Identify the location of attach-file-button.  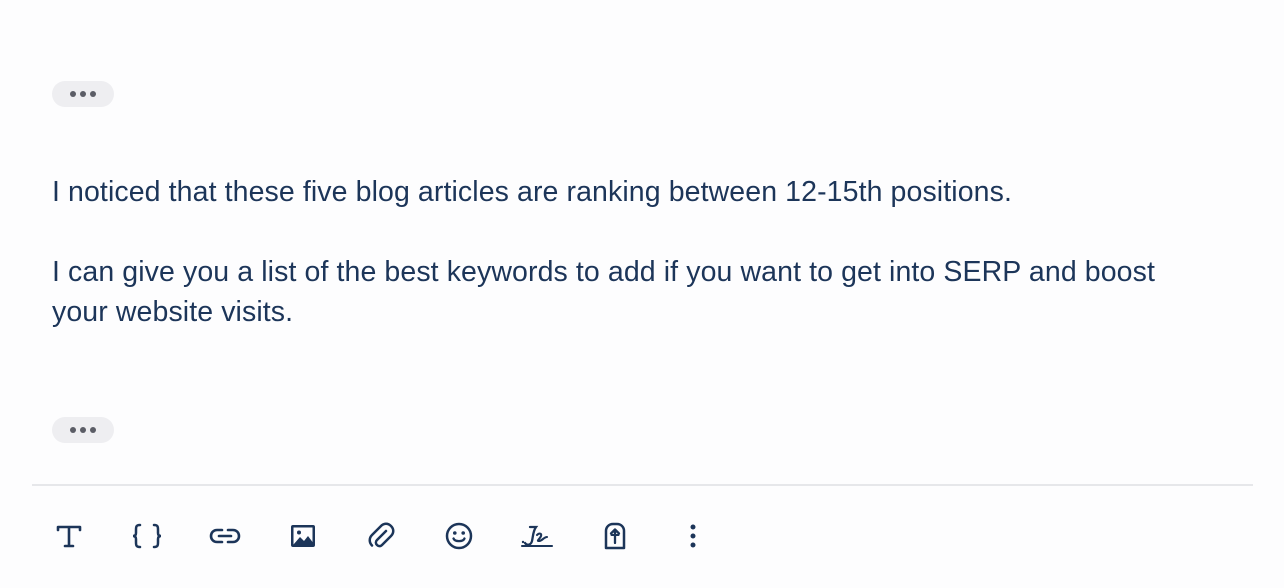
(381, 536).